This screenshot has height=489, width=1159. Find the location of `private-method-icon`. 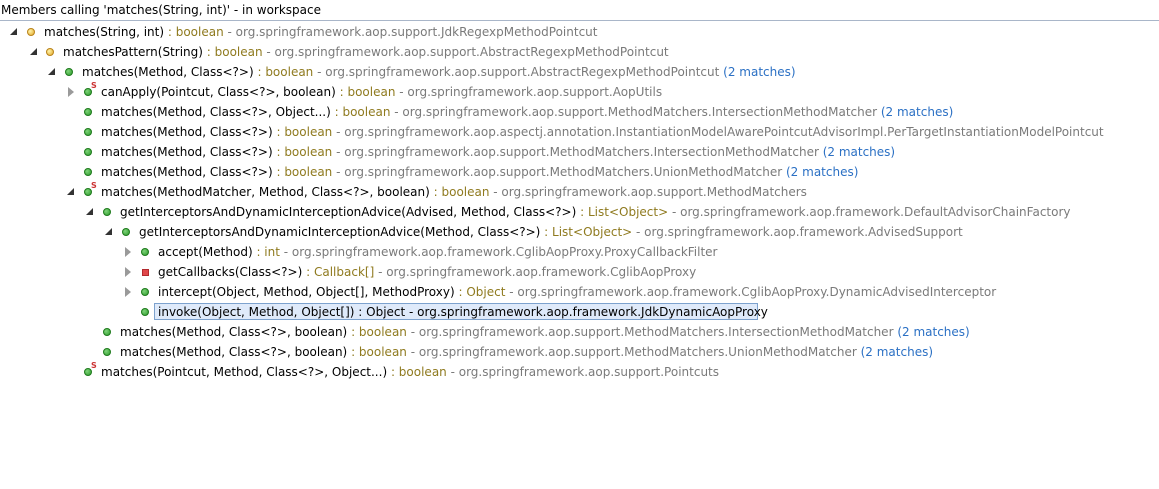

private-method-icon is located at coordinates (145, 272).